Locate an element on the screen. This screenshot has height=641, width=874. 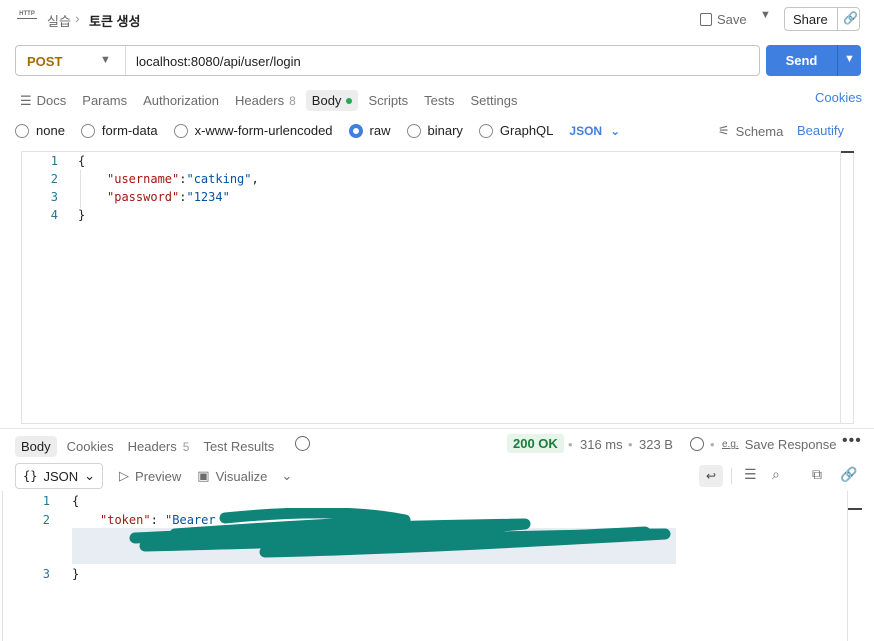
response-tab-body: Body is located at coordinates (36, 446).